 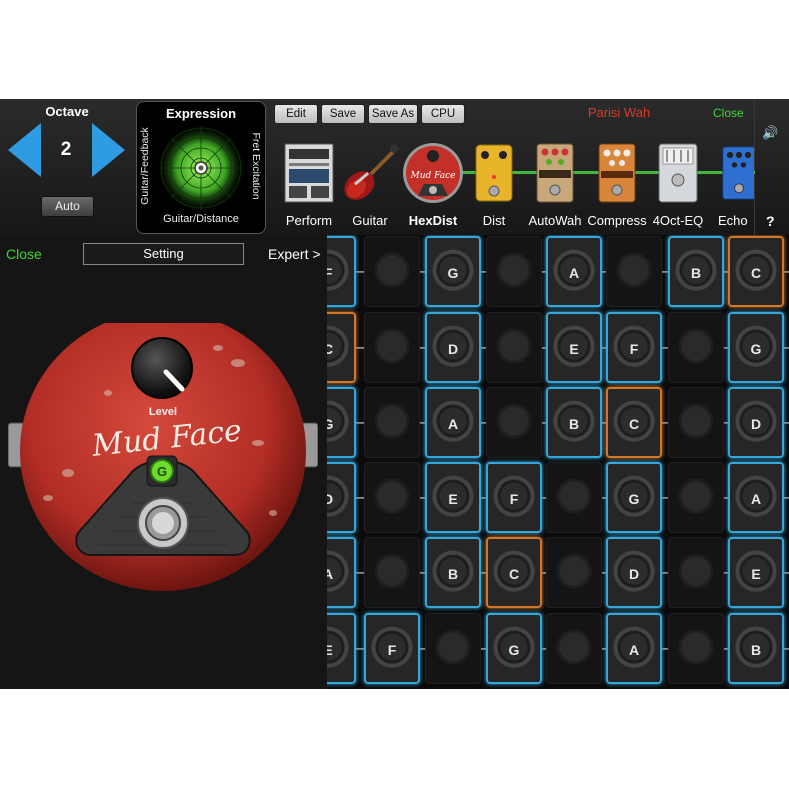 What do you see at coordinates (733, 220) in the screenshot?
I see `effect-label: Echo` at bounding box center [733, 220].